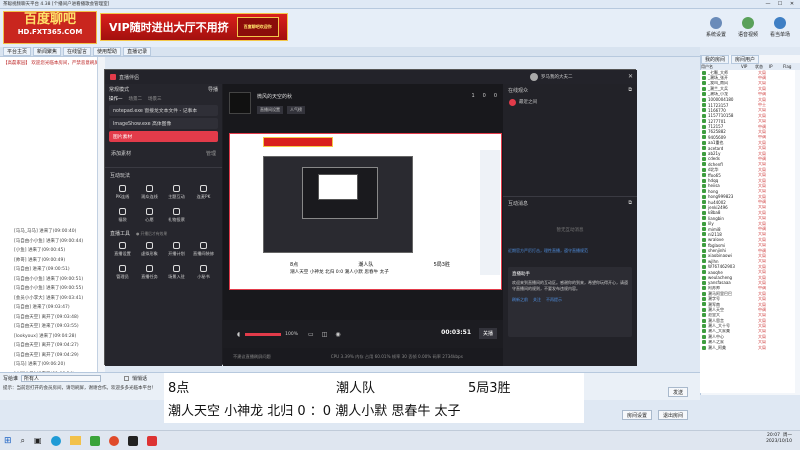 Image resolution: width=800 pixels, height=450 pixels. I want to click on volume-slider, so click(263, 334).